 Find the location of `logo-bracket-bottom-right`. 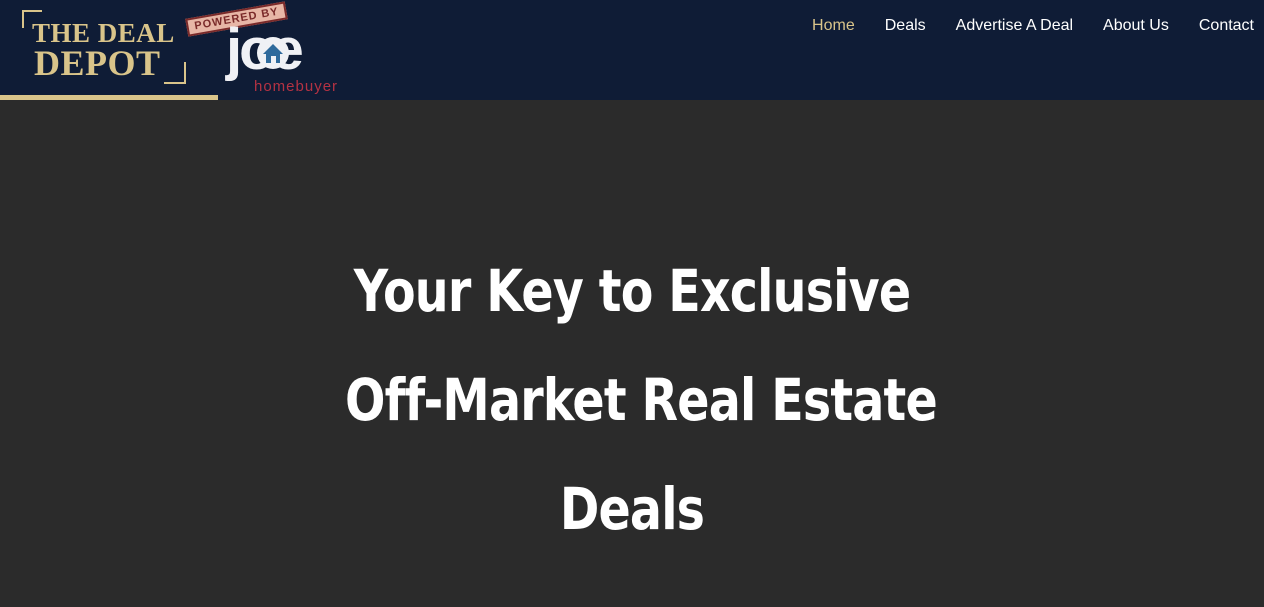

logo-bracket-bottom-right is located at coordinates (175, 73).